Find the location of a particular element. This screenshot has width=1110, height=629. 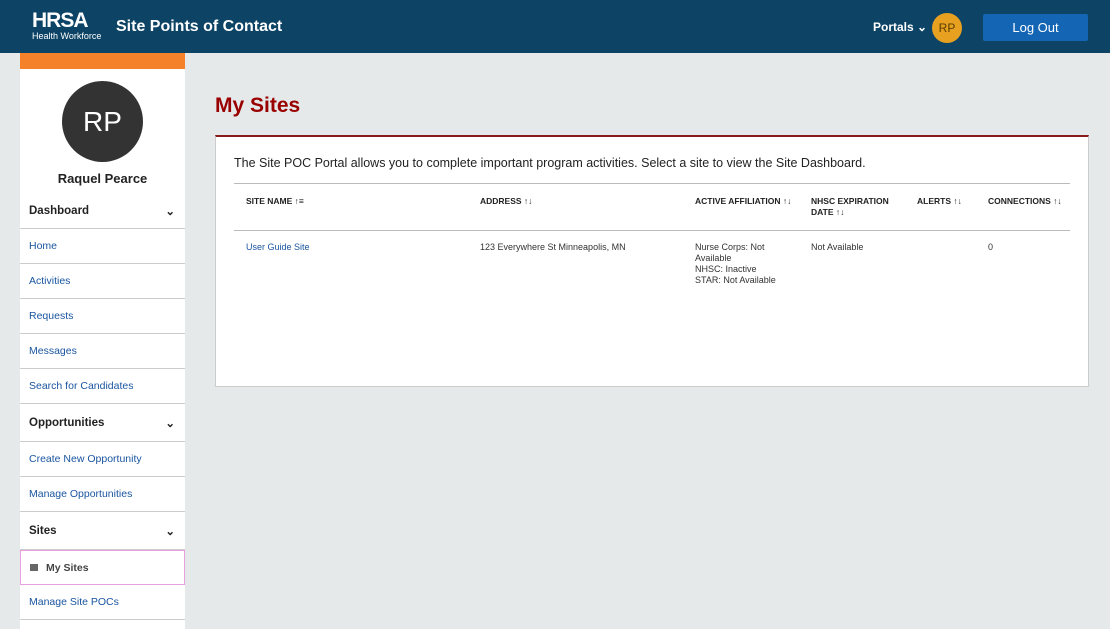

col-nhsc-expiration: NHSC EXPIRATION DATE ↑↓ is located at coordinates (858, 207).